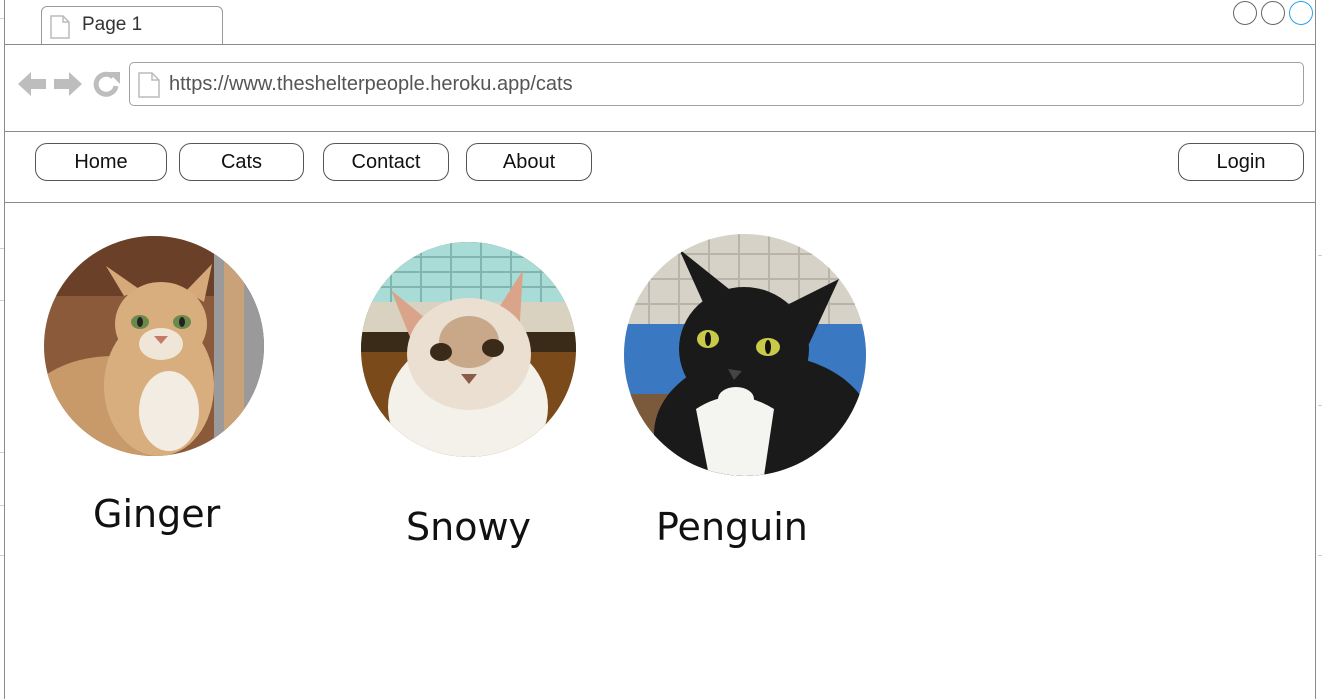 This screenshot has height=699, width=1324. I want to click on nav-about-button: About, so click(529, 162).